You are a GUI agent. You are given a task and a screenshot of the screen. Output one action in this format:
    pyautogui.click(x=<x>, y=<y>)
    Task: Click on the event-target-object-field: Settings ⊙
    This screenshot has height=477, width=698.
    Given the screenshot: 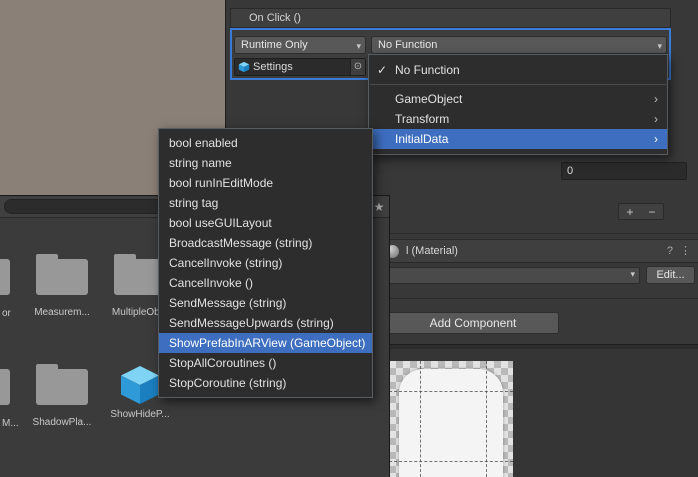 What is the action you would take?
    pyautogui.click(x=300, y=67)
    